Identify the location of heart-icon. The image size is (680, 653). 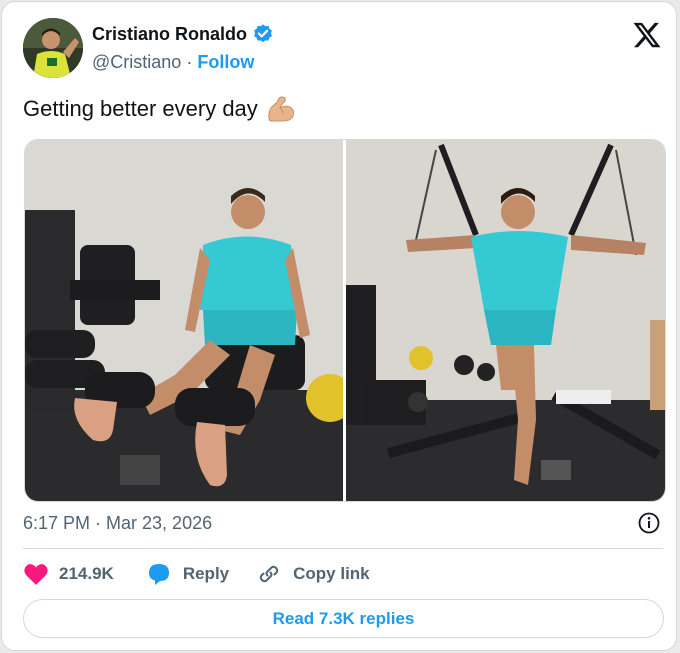
(36, 574).